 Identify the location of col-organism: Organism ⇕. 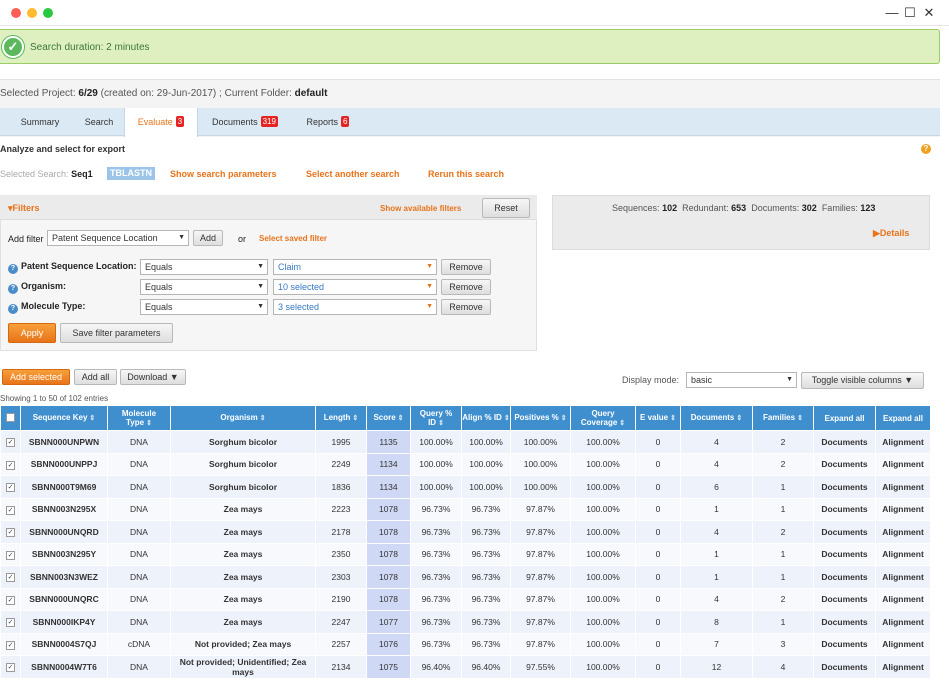
(243, 418).